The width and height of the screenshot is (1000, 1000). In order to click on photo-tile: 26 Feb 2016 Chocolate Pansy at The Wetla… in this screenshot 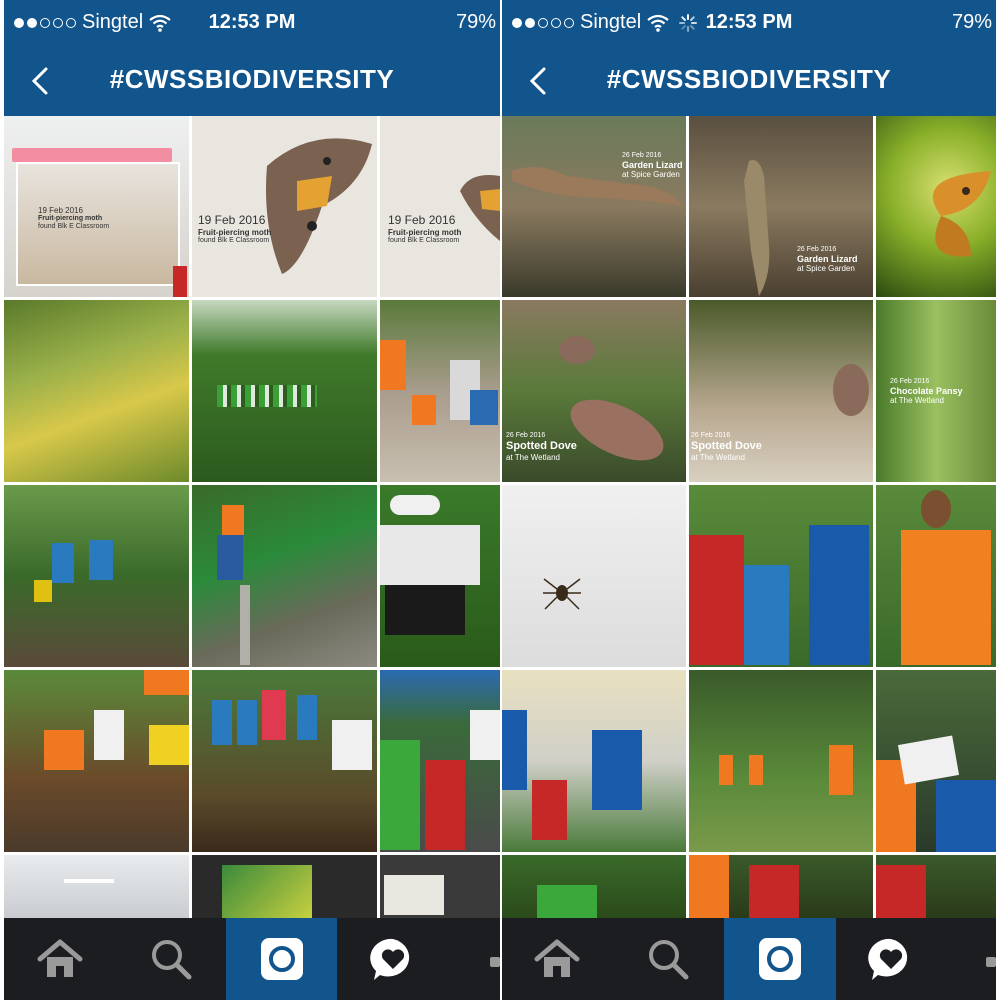, I will do `click(936, 391)`.